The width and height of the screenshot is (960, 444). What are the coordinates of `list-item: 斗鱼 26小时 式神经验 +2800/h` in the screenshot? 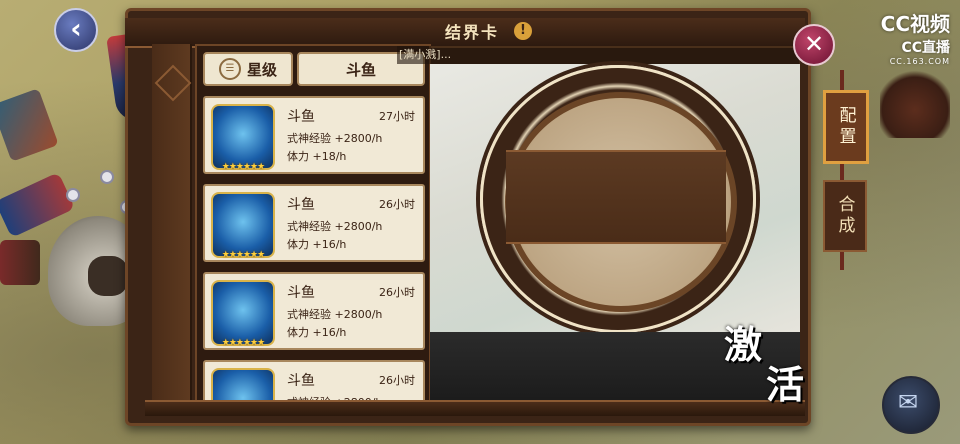 It's located at (314, 381).